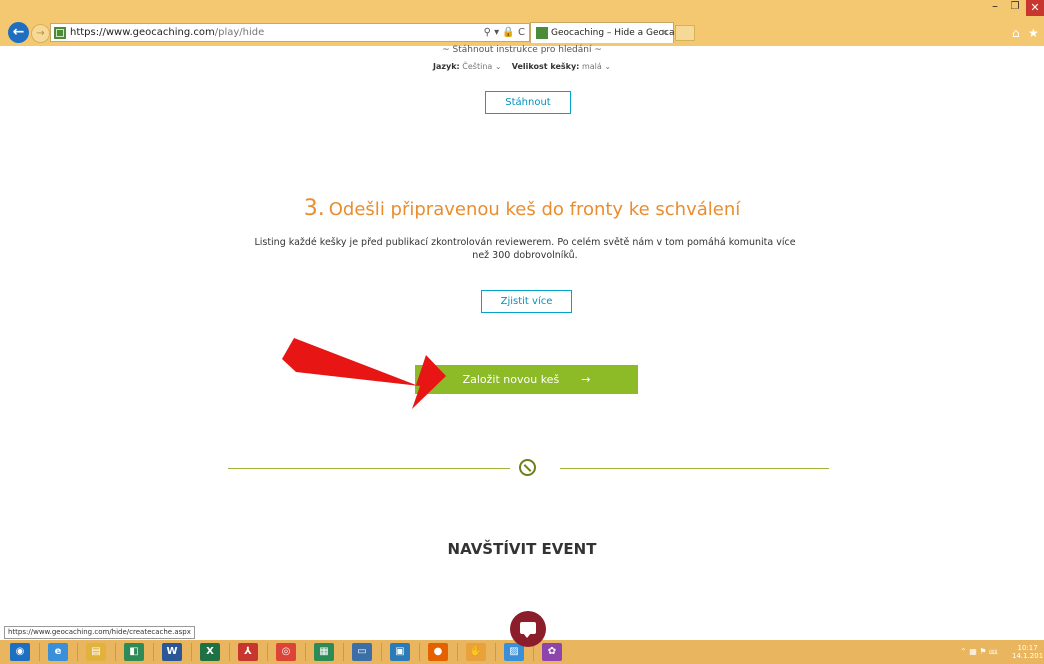  I want to click on create-new-cache-button: Založit novou keš →, so click(526, 379).